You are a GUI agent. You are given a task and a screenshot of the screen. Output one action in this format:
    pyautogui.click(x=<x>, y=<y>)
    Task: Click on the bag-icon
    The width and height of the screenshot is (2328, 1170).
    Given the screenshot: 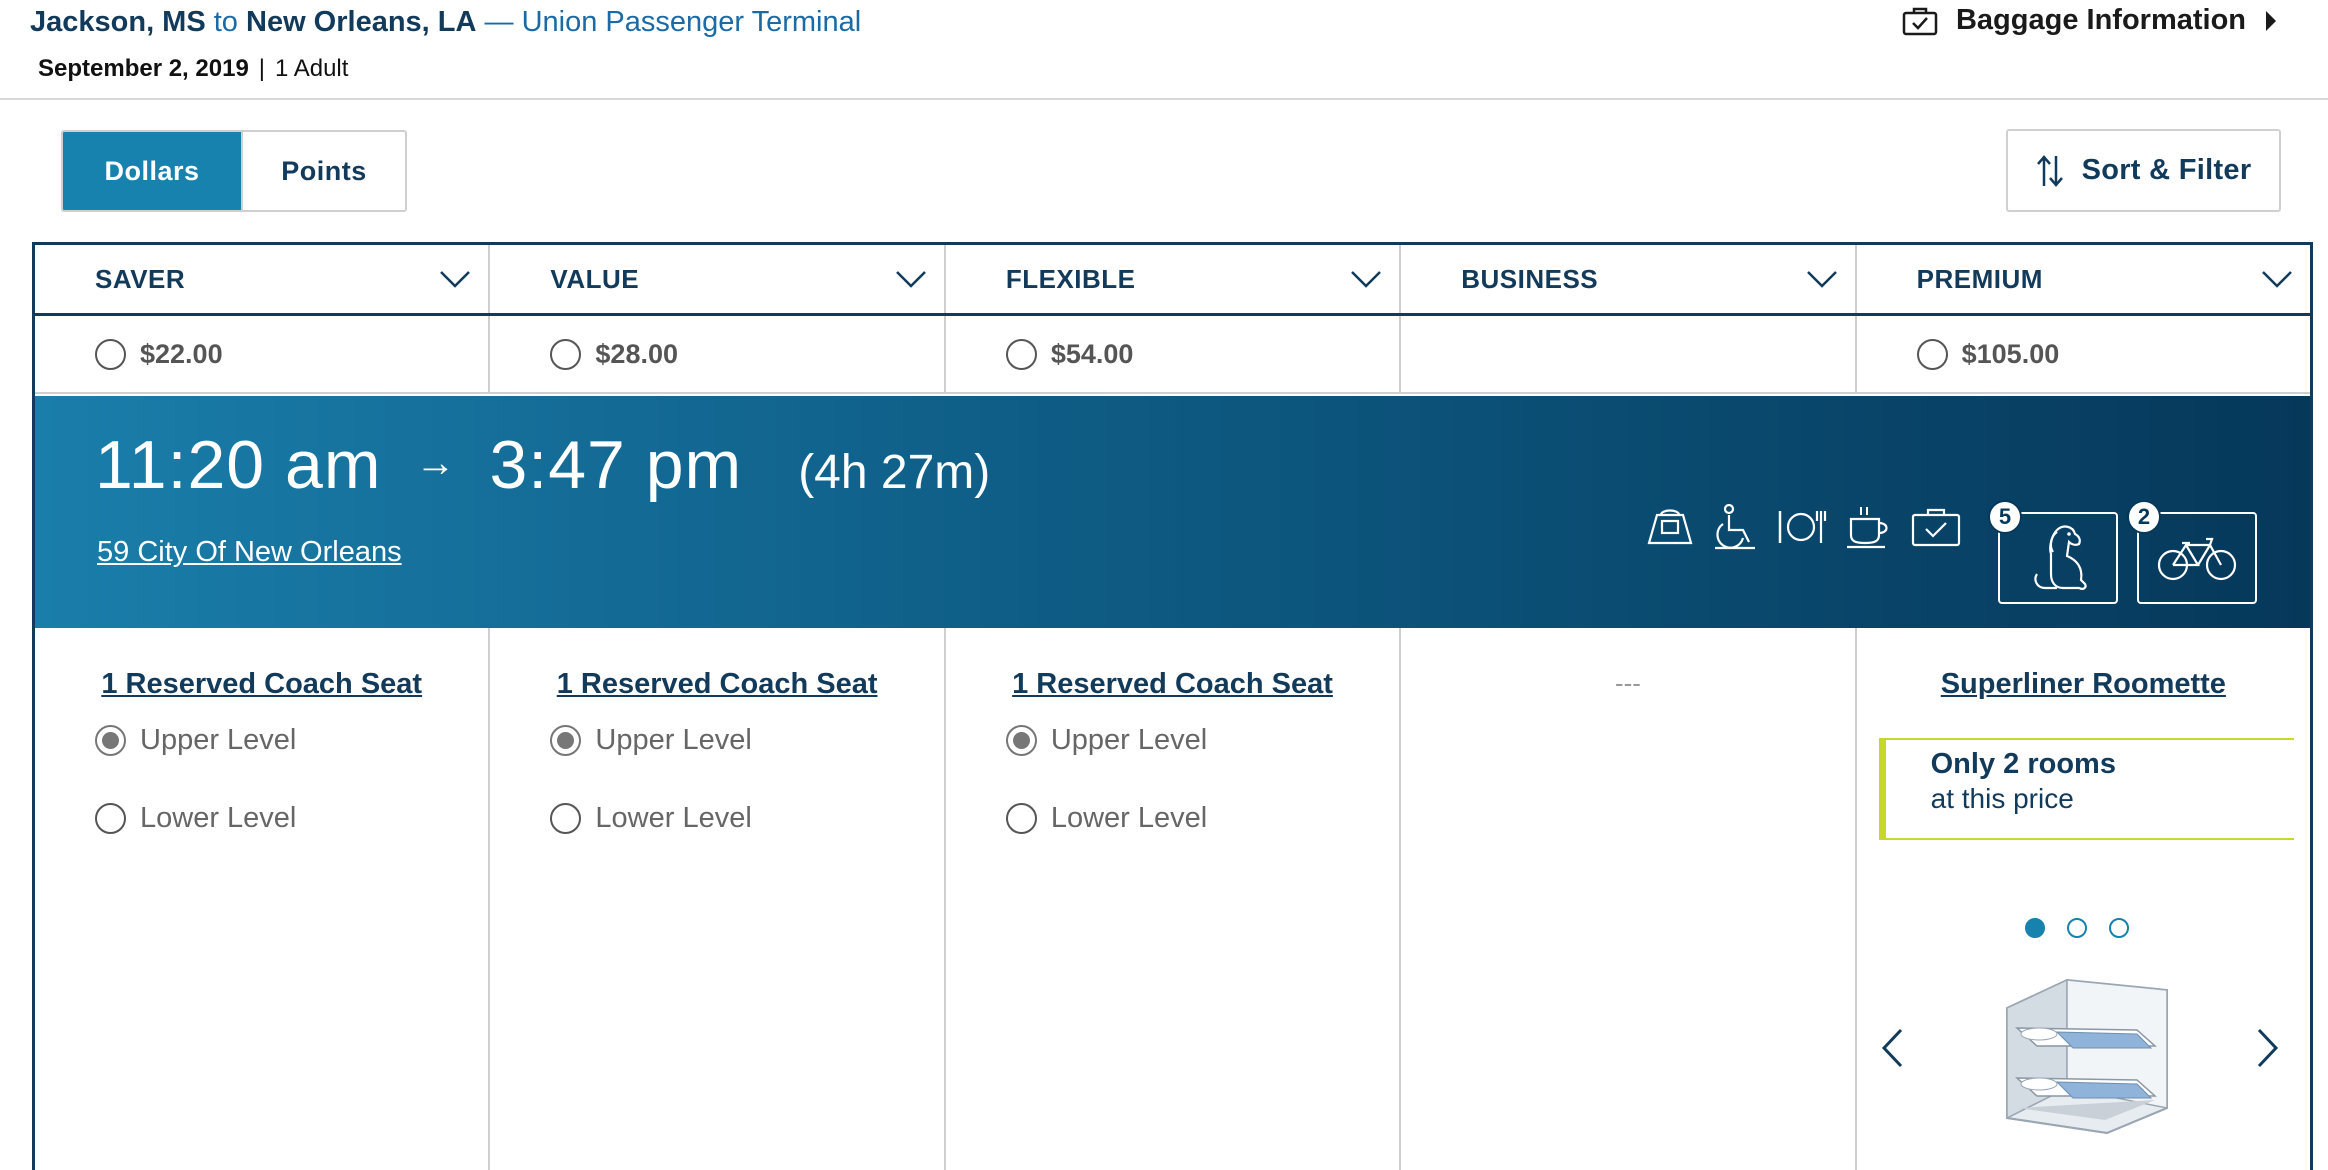 What is the action you would take?
    pyautogui.click(x=1670, y=527)
    